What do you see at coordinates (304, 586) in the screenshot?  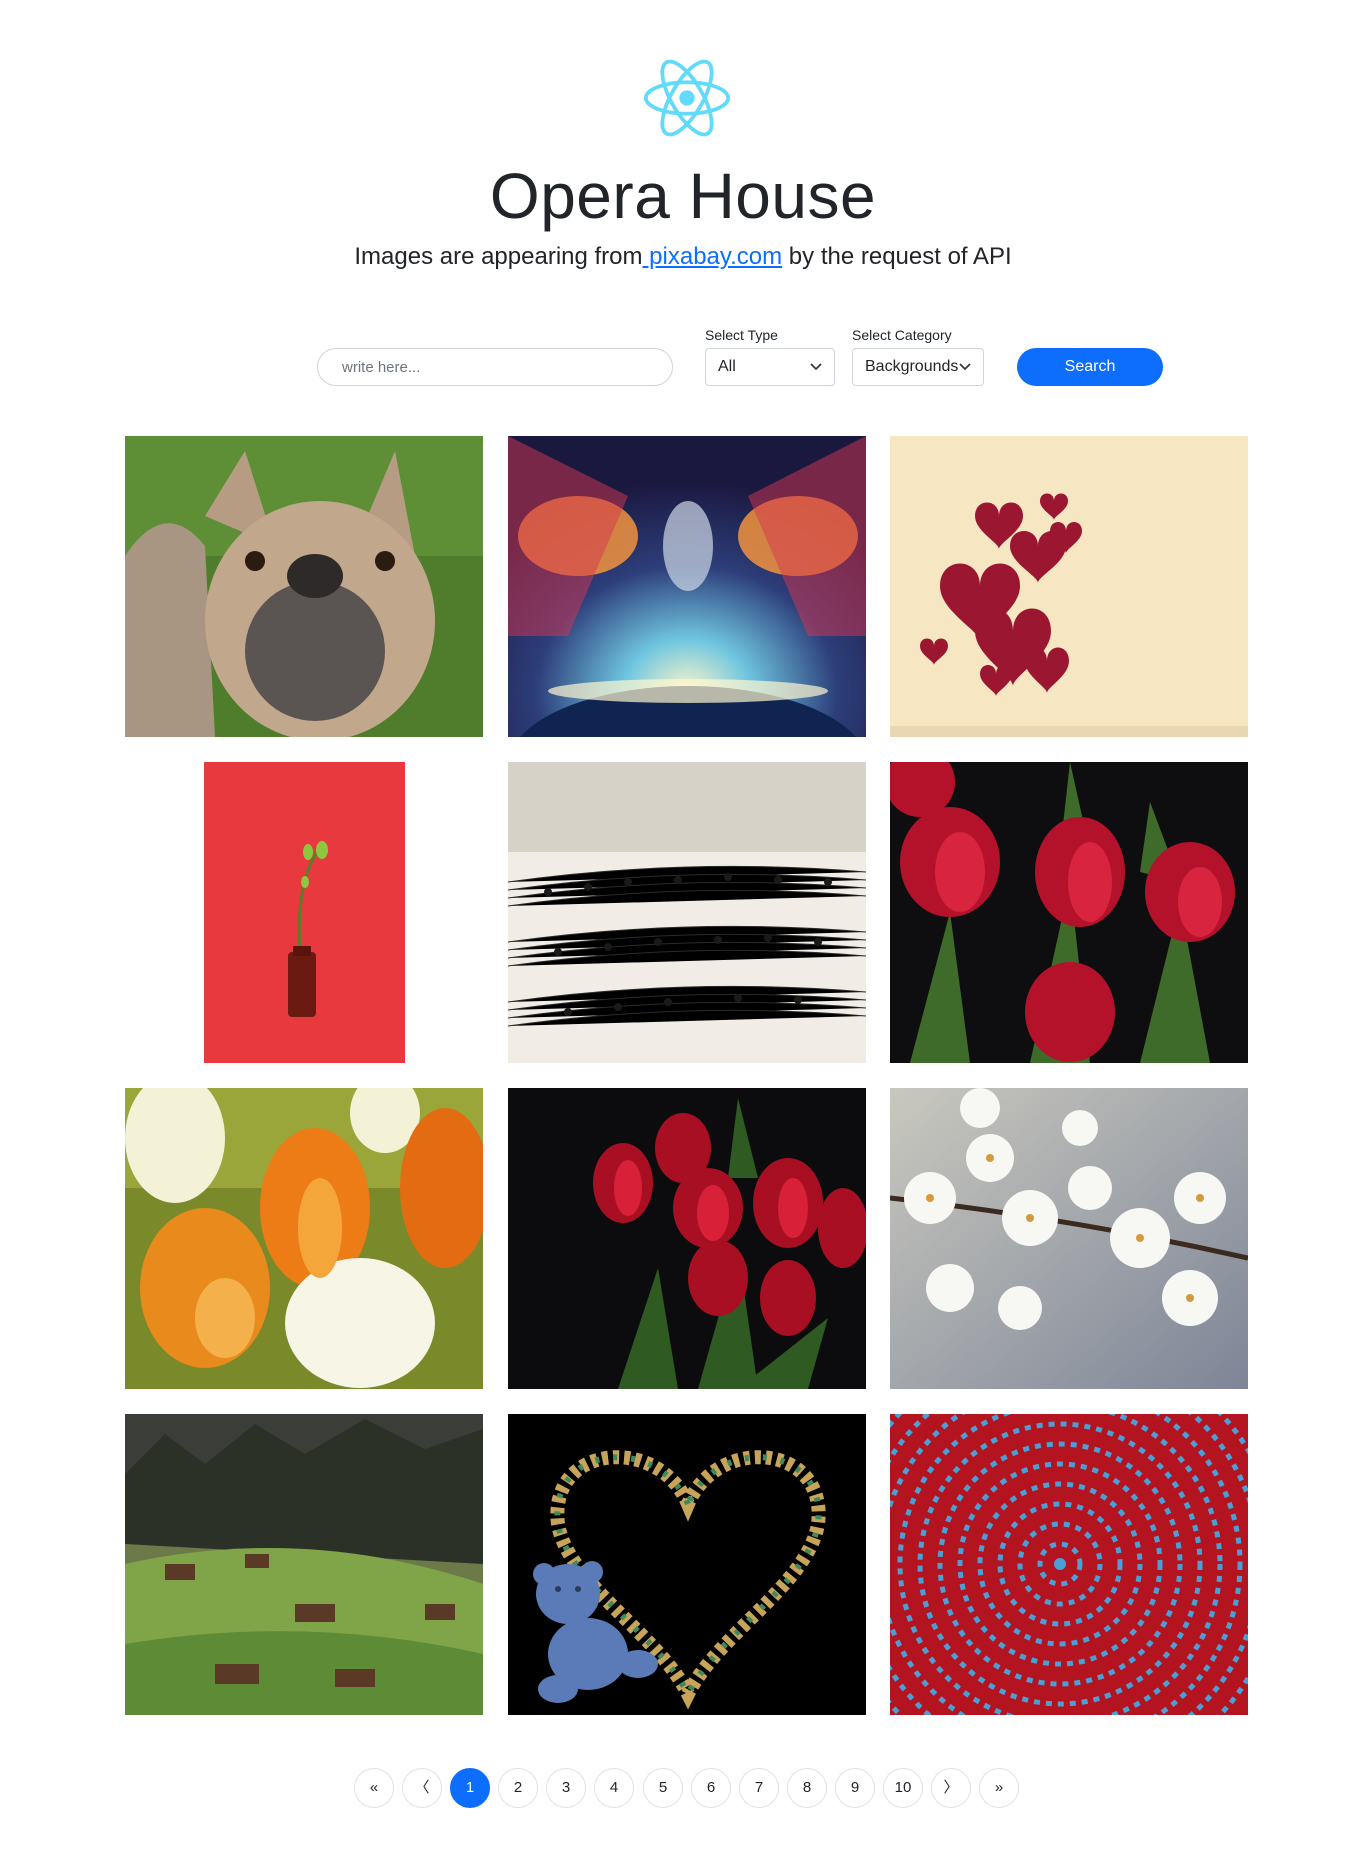 I see `image-french-bulldog` at bounding box center [304, 586].